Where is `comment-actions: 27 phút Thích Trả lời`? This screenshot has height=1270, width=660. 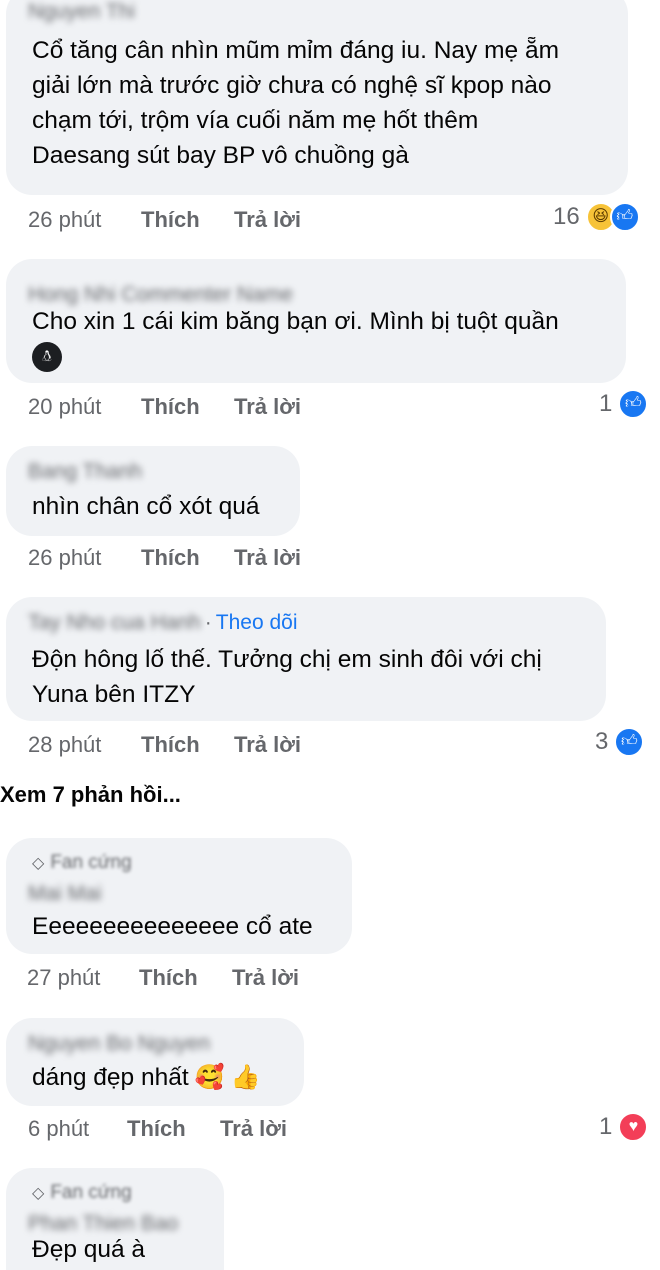 comment-actions: 27 phút Thích Trả lời is located at coordinates (177, 979).